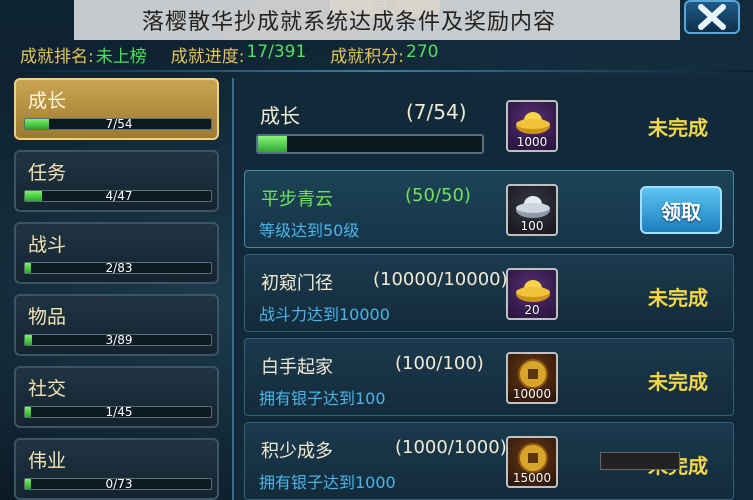 Image resolution: width=753 pixels, height=500 pixels. Describe the element at coordinates (116, 253) in the screenshot. I see `category-item-battle: 战斗 2/83` at that location.